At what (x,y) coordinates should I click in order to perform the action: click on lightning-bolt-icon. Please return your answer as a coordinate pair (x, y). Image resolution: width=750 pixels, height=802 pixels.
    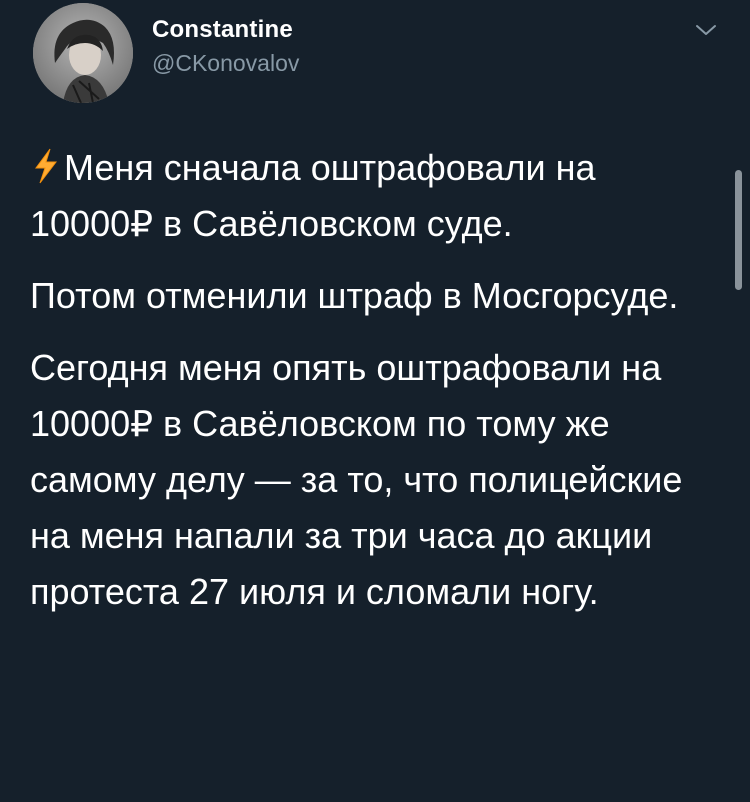
    Looking at the image, I should click on (45, 164).